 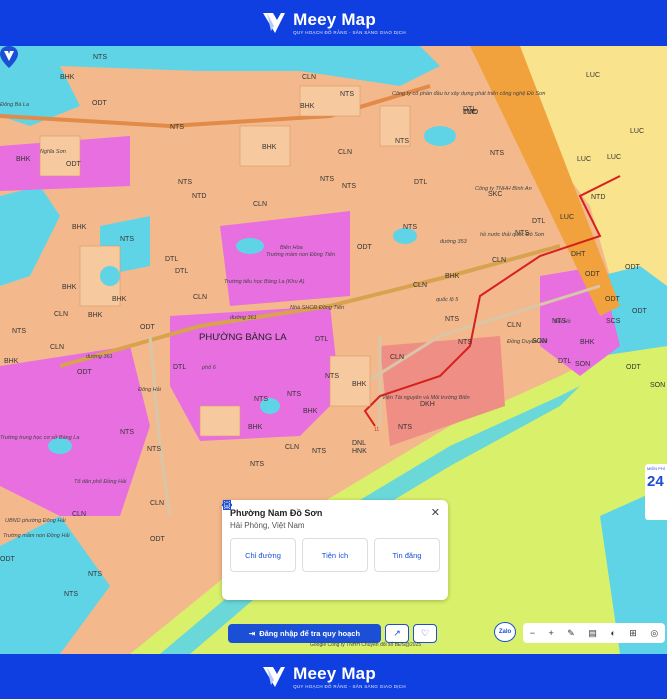 I want to click on share-icon: ↗, so click(x=397, y=633).